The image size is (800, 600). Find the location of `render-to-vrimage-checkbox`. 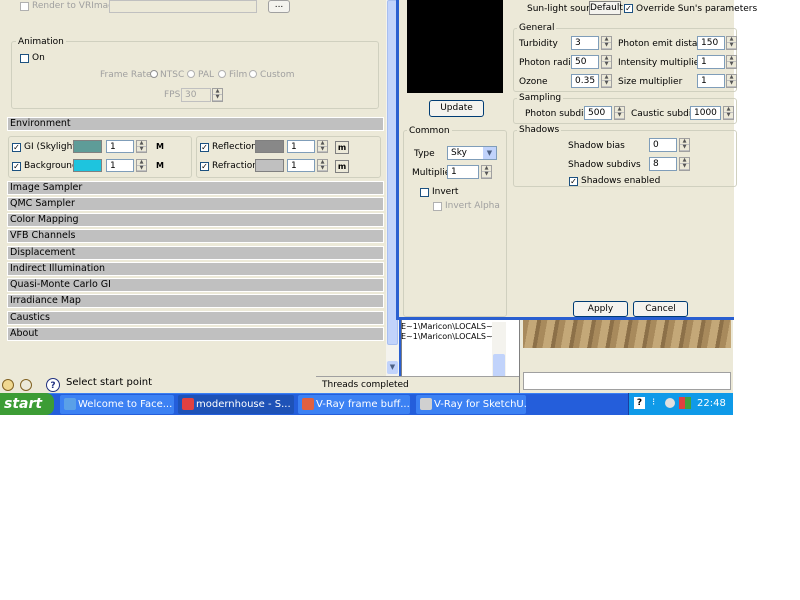

render-to-vrimage-checkbox is located at coordinates (24, 6).